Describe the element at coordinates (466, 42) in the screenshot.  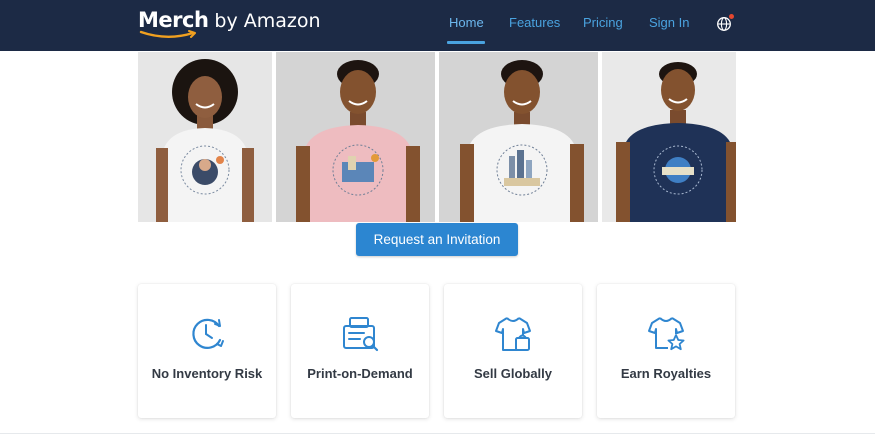
I see `nav-active-indicator` at that location.